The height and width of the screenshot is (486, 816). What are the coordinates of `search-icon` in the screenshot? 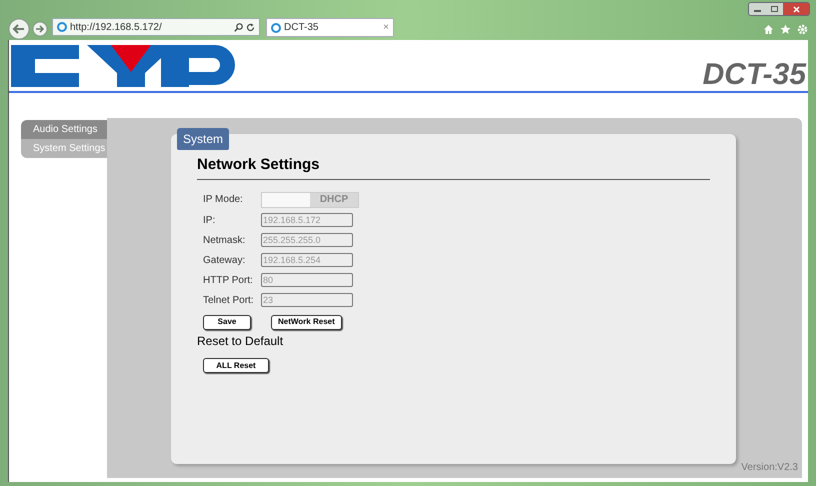 It's located at (238, 27).